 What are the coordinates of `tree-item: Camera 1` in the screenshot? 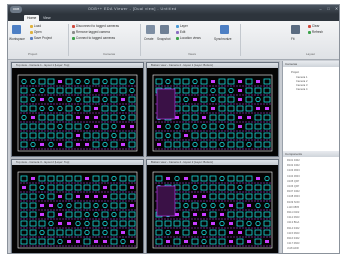 It's located at (301, 77).